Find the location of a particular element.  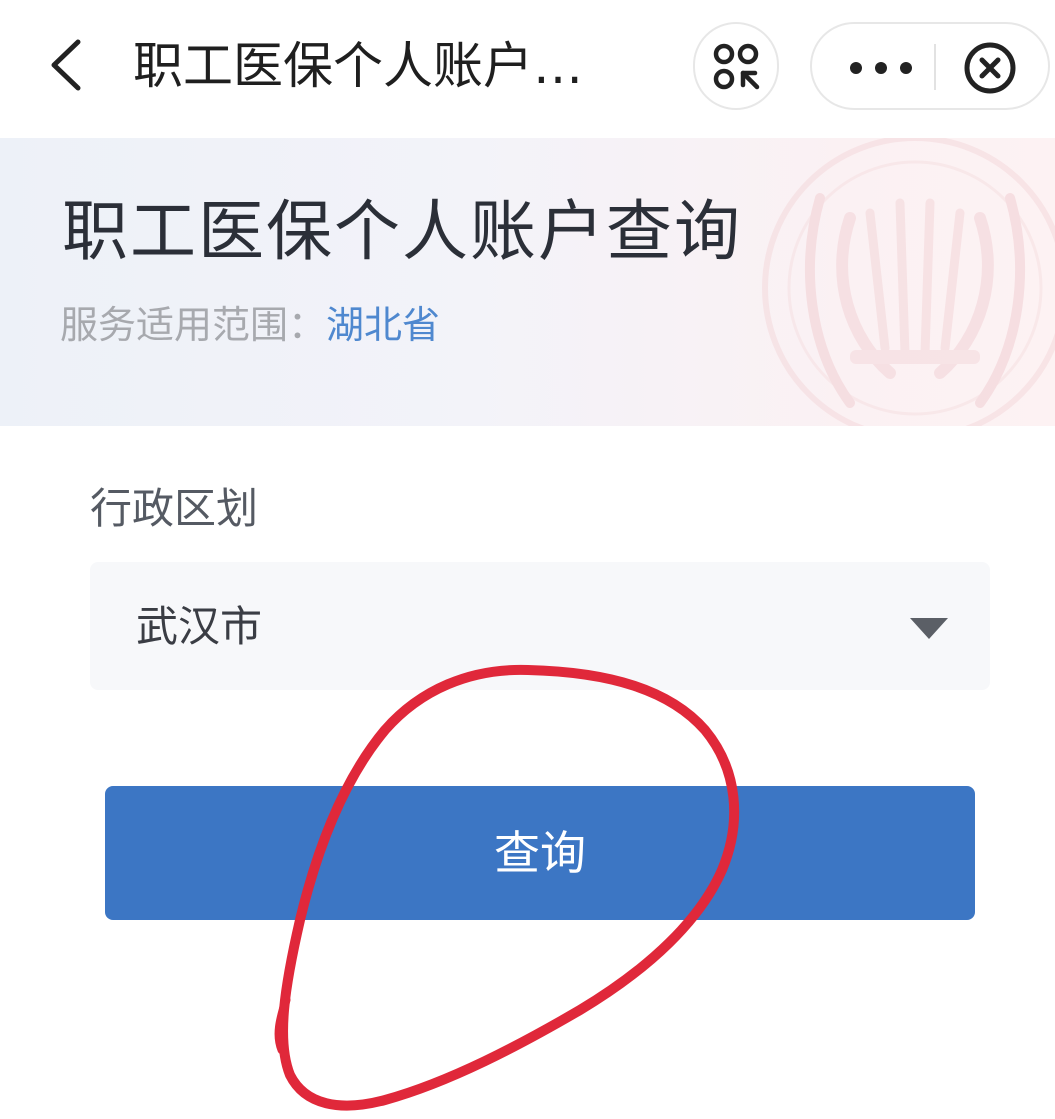

back-button is located at coordinates (66, 65).